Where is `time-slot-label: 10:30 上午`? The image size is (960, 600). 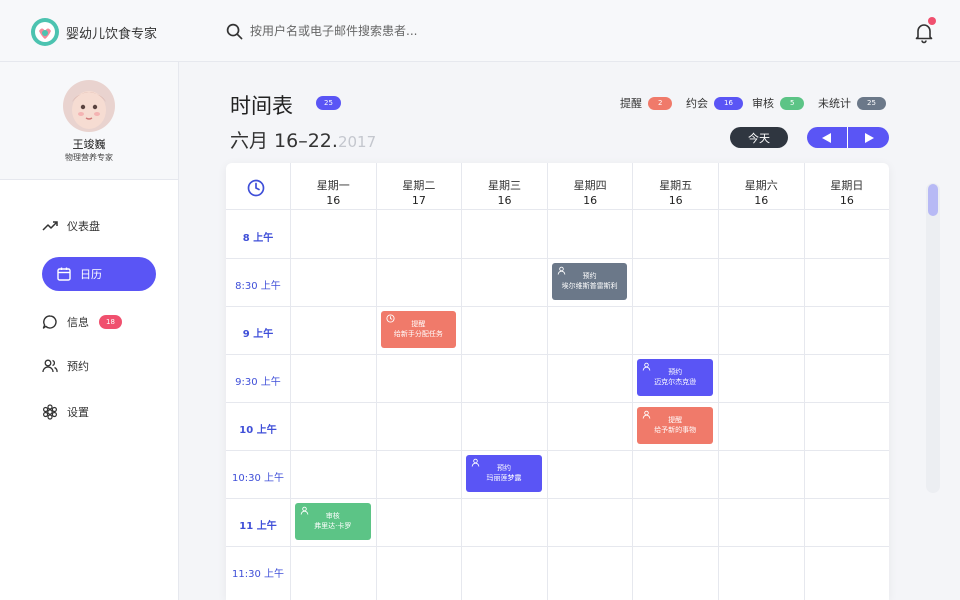 time-slot-label: 10:30 上午 is located at coordinates (258, 478).